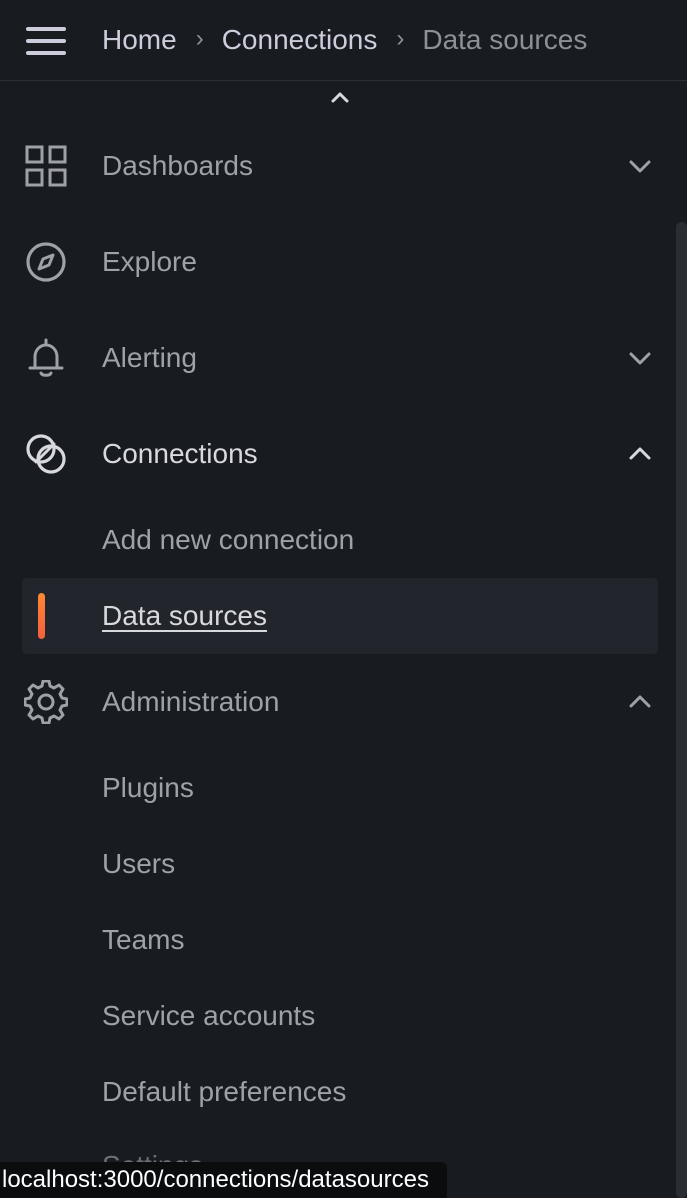 Image resolution: width=687 pixels, height=1198 pixels. I want to click on link-rings-icon, so click(46, 454).